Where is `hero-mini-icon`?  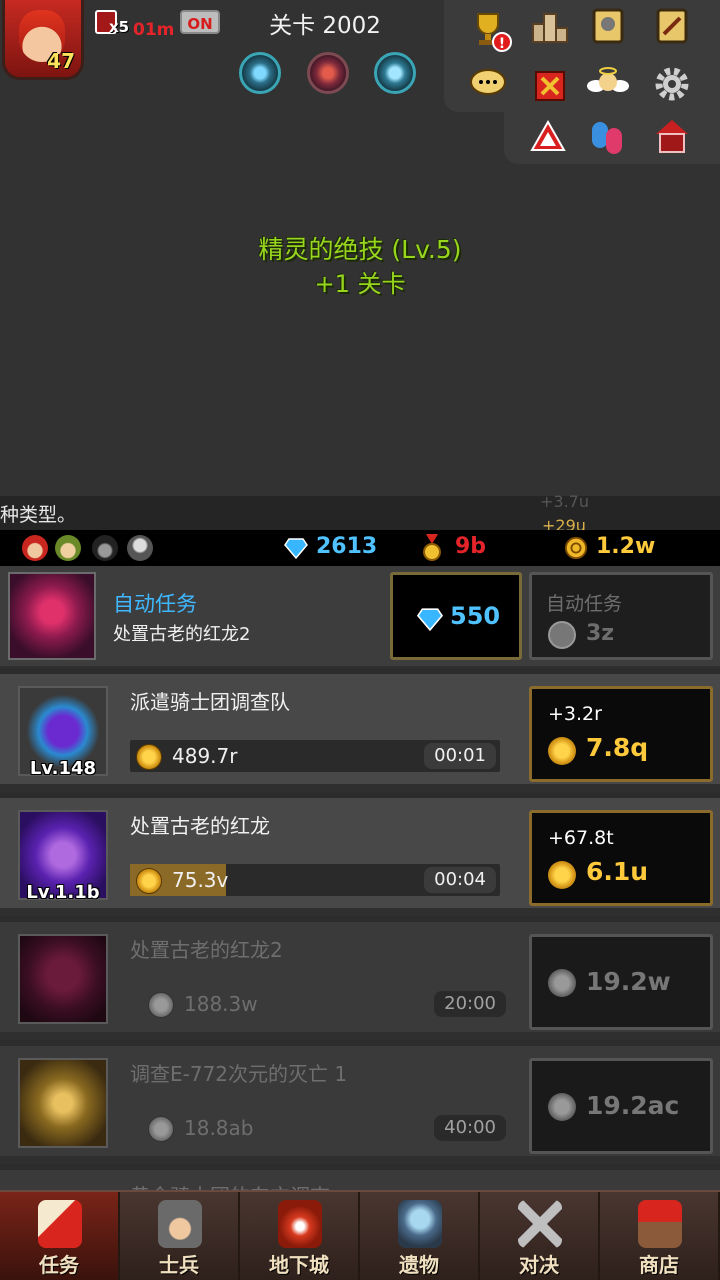 hero-mini-icon is located at coordinates (35, 548).